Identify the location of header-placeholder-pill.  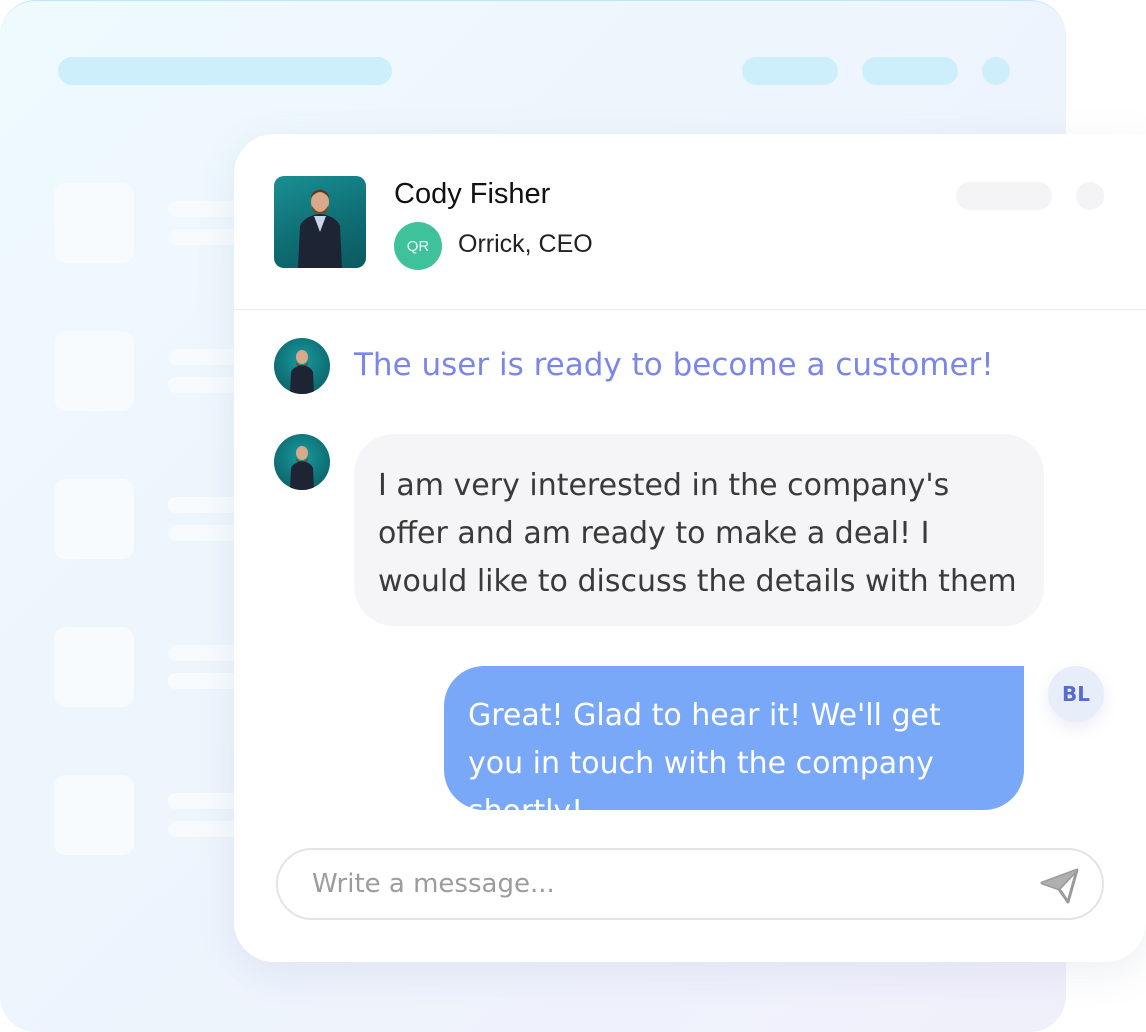
(1004, 196).